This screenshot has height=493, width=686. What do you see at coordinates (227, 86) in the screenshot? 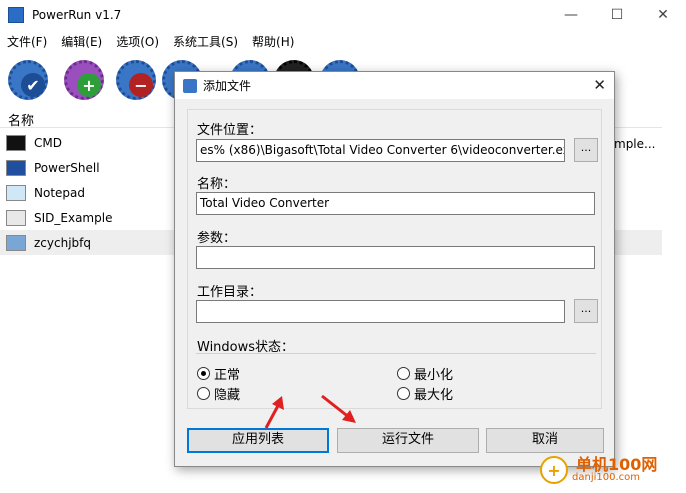
I see `dialog-title: 添加文件` at bounding box center [227, 86].